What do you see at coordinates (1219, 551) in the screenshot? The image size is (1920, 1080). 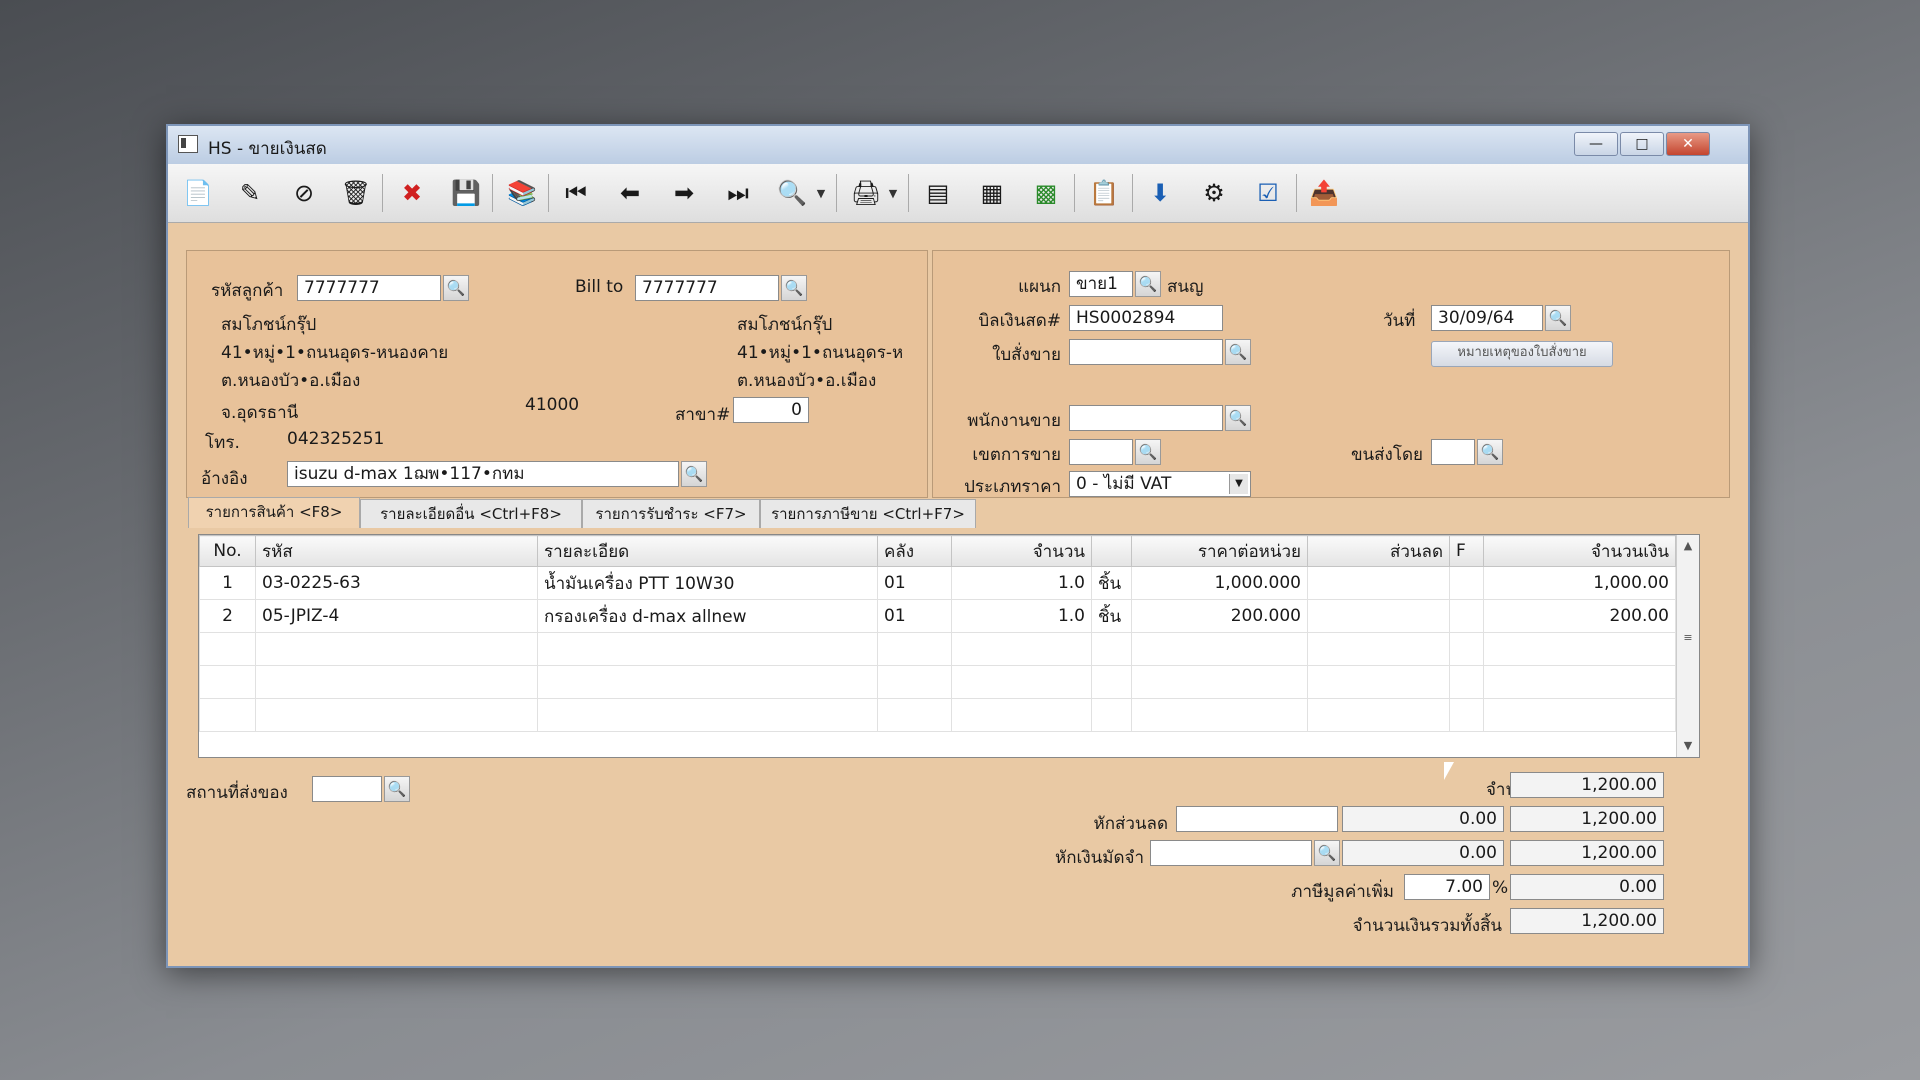 I see `col-unit-price: ราคาต่อหน่วย` at bounding box center [1219, 551].